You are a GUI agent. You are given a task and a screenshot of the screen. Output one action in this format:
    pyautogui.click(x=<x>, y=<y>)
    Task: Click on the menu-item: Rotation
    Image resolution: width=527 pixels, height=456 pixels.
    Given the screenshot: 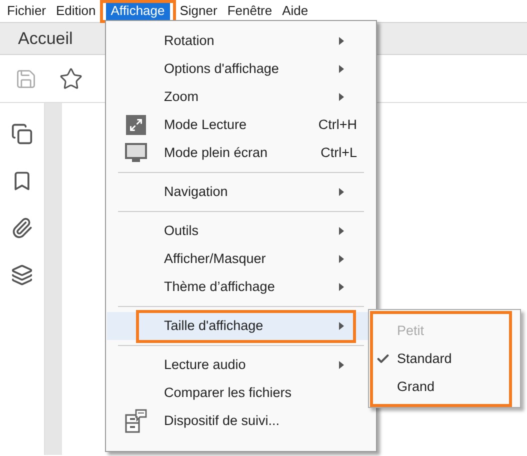 What is the action you would take?
    pyautogui.click(x=241, y=41)
    